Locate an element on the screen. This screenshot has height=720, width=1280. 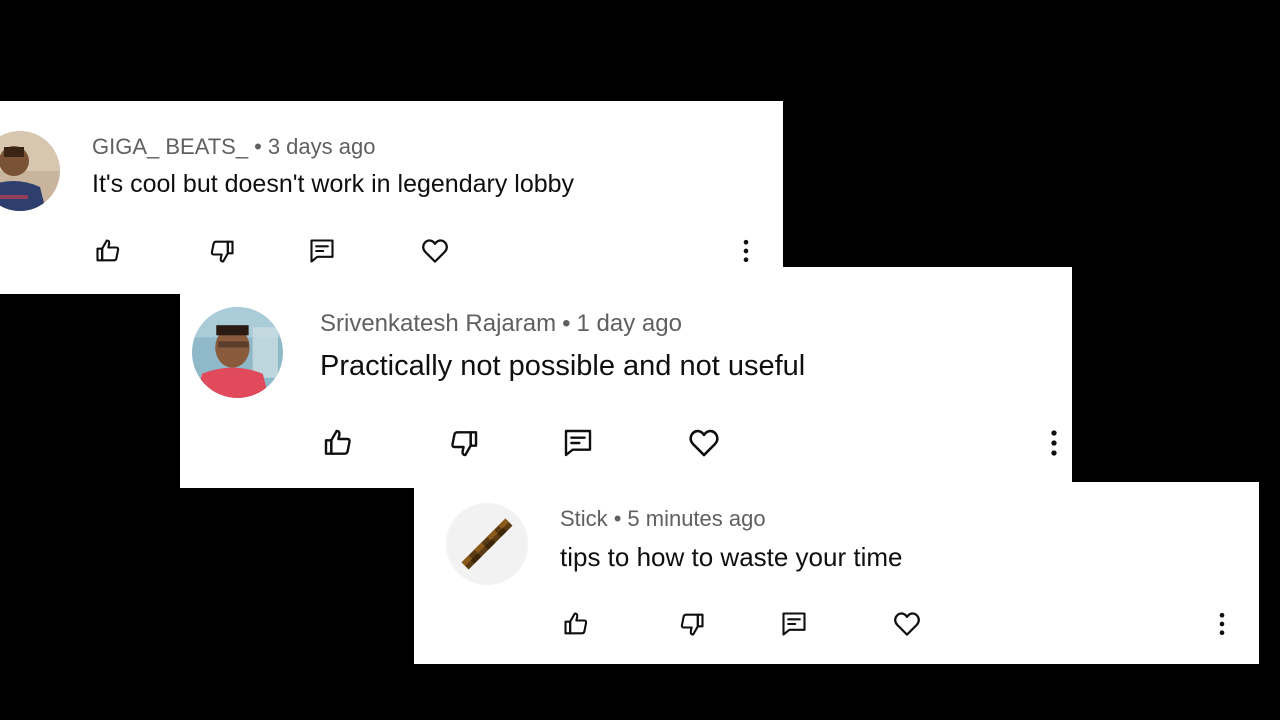
comment-meta: GIGA_ BEATS_ • 3 days ago is located at coordinates (233, 147).